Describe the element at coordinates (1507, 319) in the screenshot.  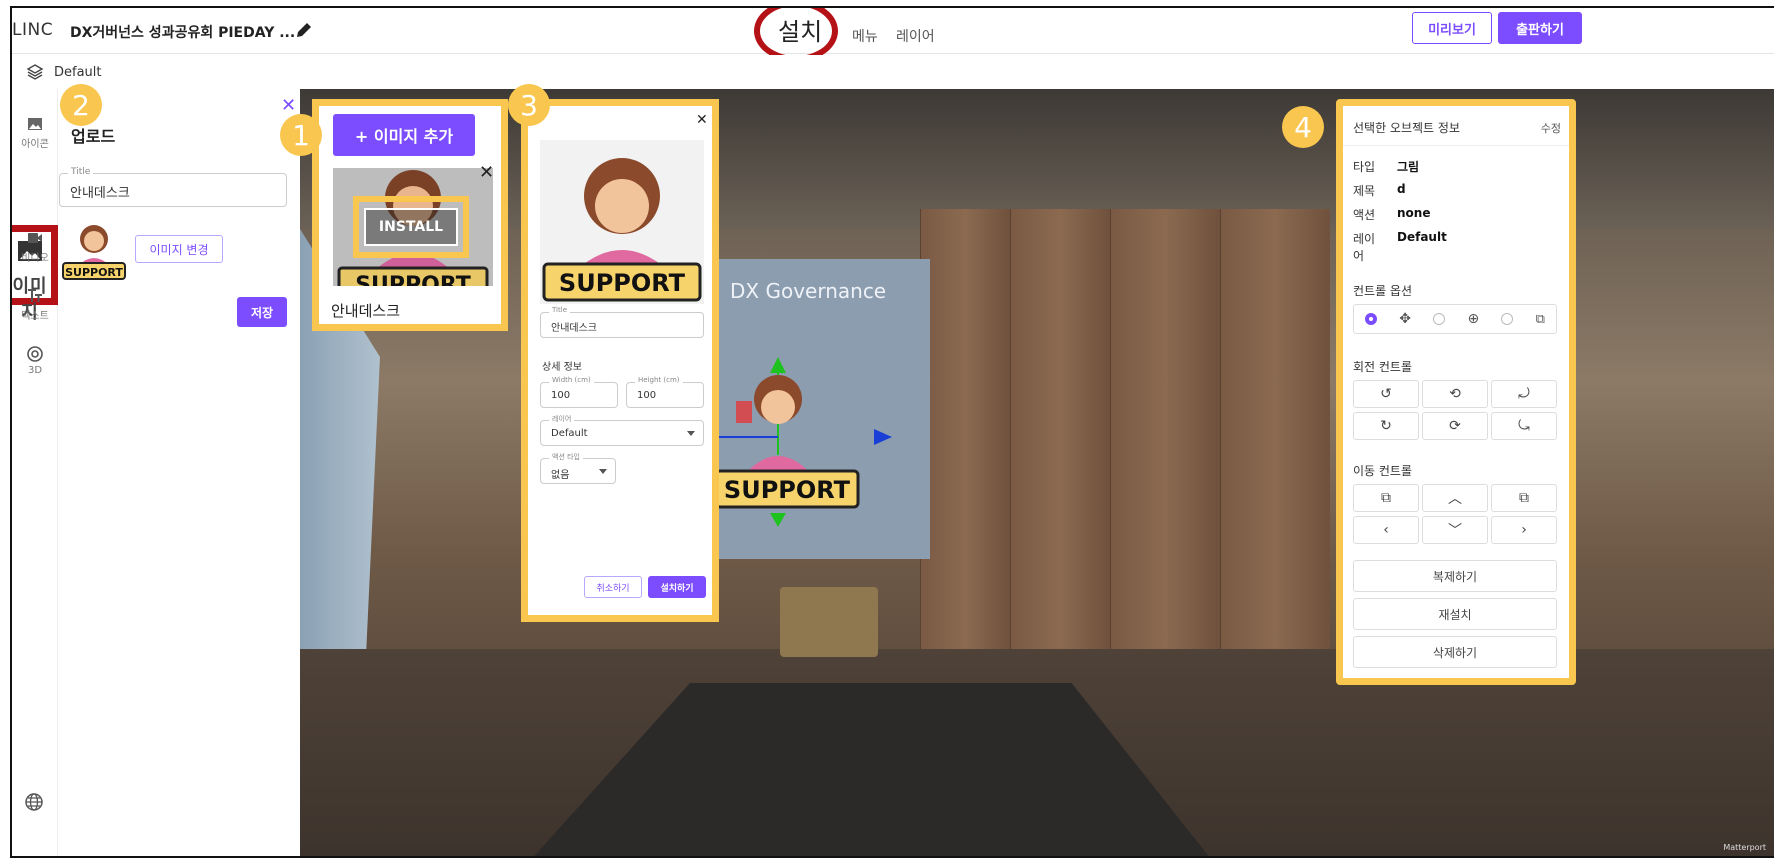
I see `radio-scale` at that location.